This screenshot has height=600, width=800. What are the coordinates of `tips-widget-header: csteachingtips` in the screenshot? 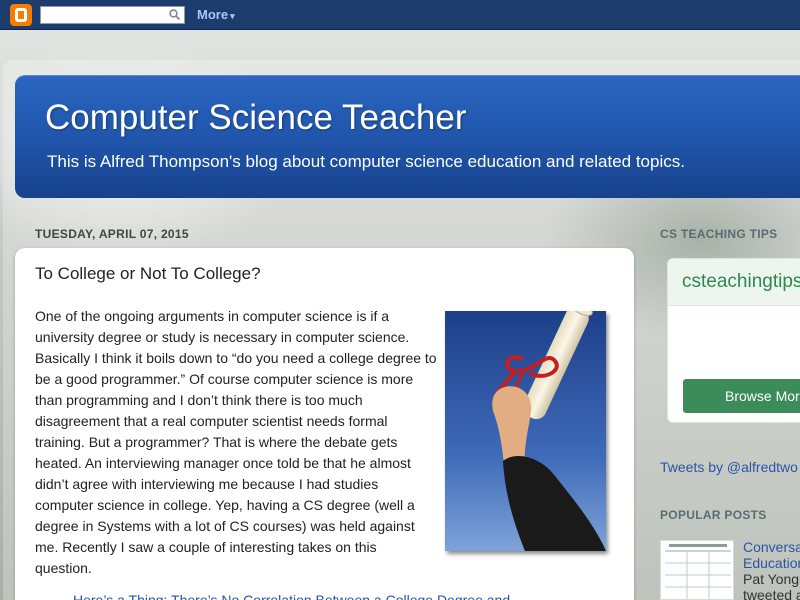 It's located at (734, 282).